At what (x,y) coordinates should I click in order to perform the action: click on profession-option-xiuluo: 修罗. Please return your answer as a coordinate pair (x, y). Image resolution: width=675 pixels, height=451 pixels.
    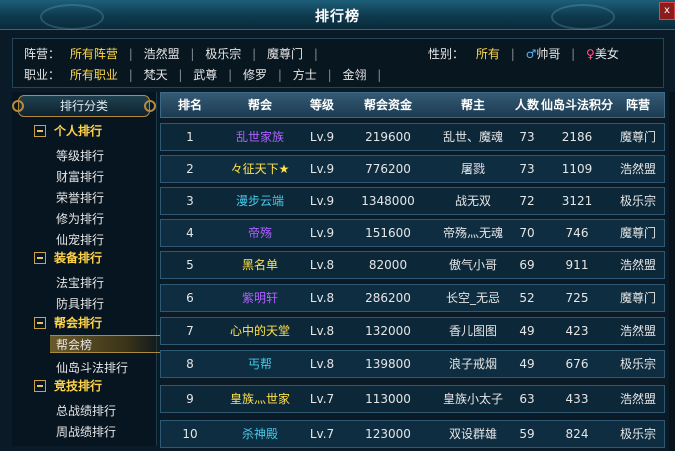
    Looking at the image, I should click on (255, 74).